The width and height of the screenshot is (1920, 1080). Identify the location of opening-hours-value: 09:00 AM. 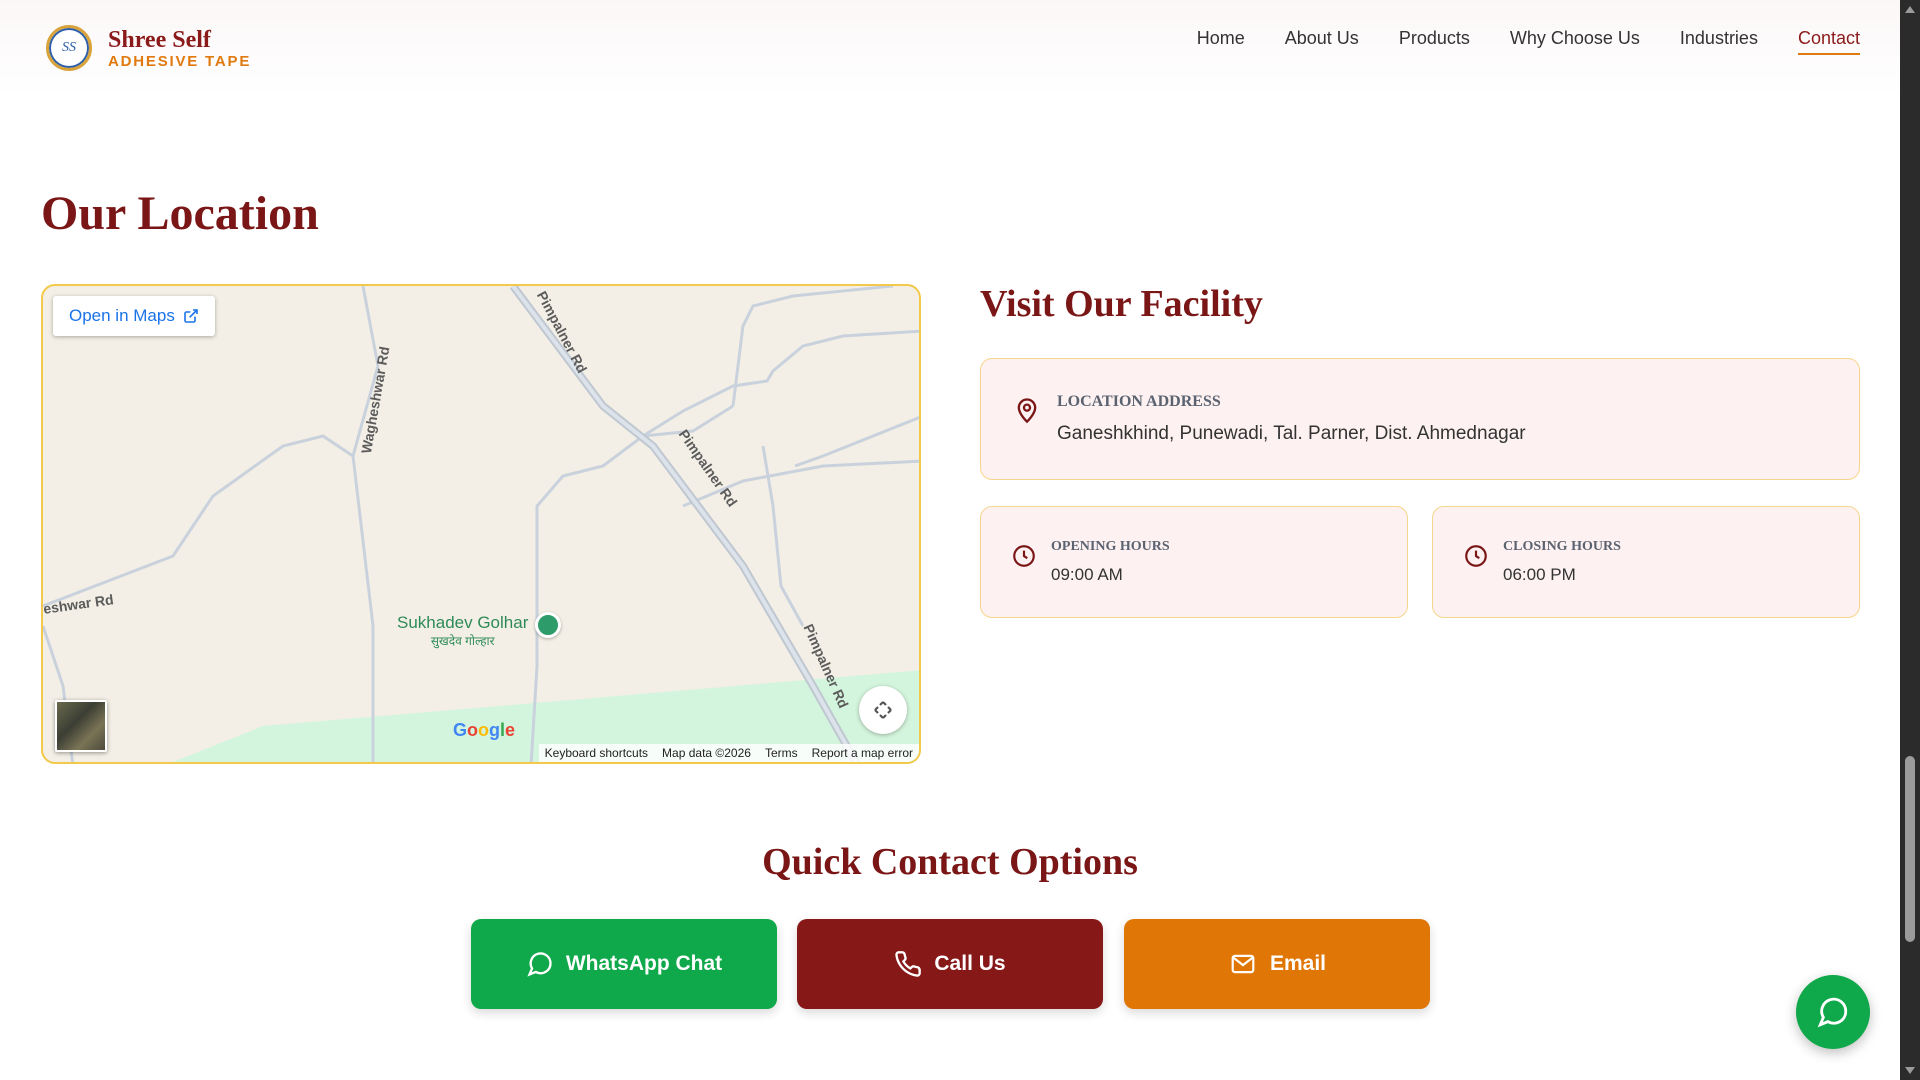
(1087, 574).